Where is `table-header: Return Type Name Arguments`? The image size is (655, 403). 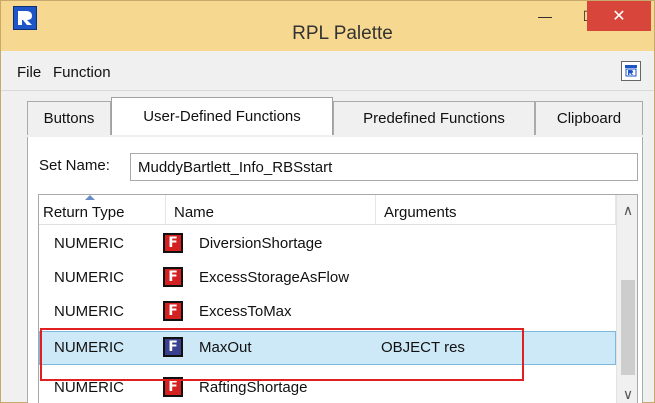
table-header: Return Type Name Arguments is located at coordinates (327, 210).